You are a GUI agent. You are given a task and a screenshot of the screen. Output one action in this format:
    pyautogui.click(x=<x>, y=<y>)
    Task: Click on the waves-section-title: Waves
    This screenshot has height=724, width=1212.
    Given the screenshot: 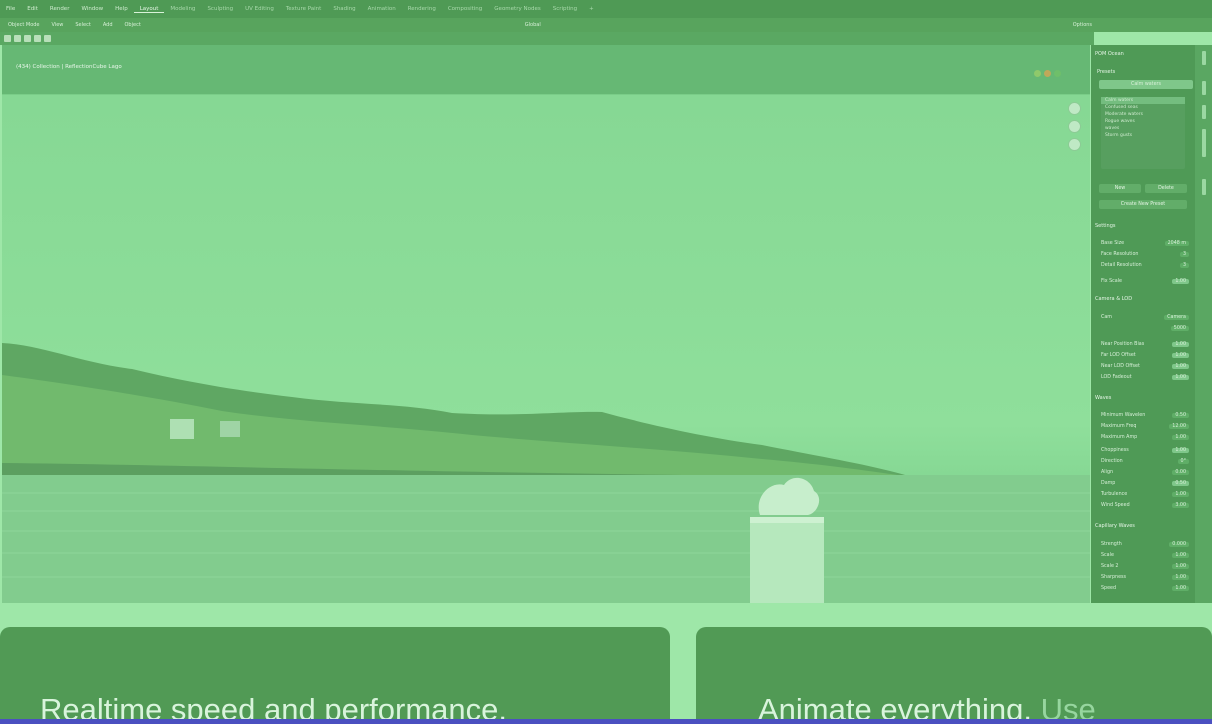 What is the action you would take?
    pyautogui.click(x=1142, y=398)
    